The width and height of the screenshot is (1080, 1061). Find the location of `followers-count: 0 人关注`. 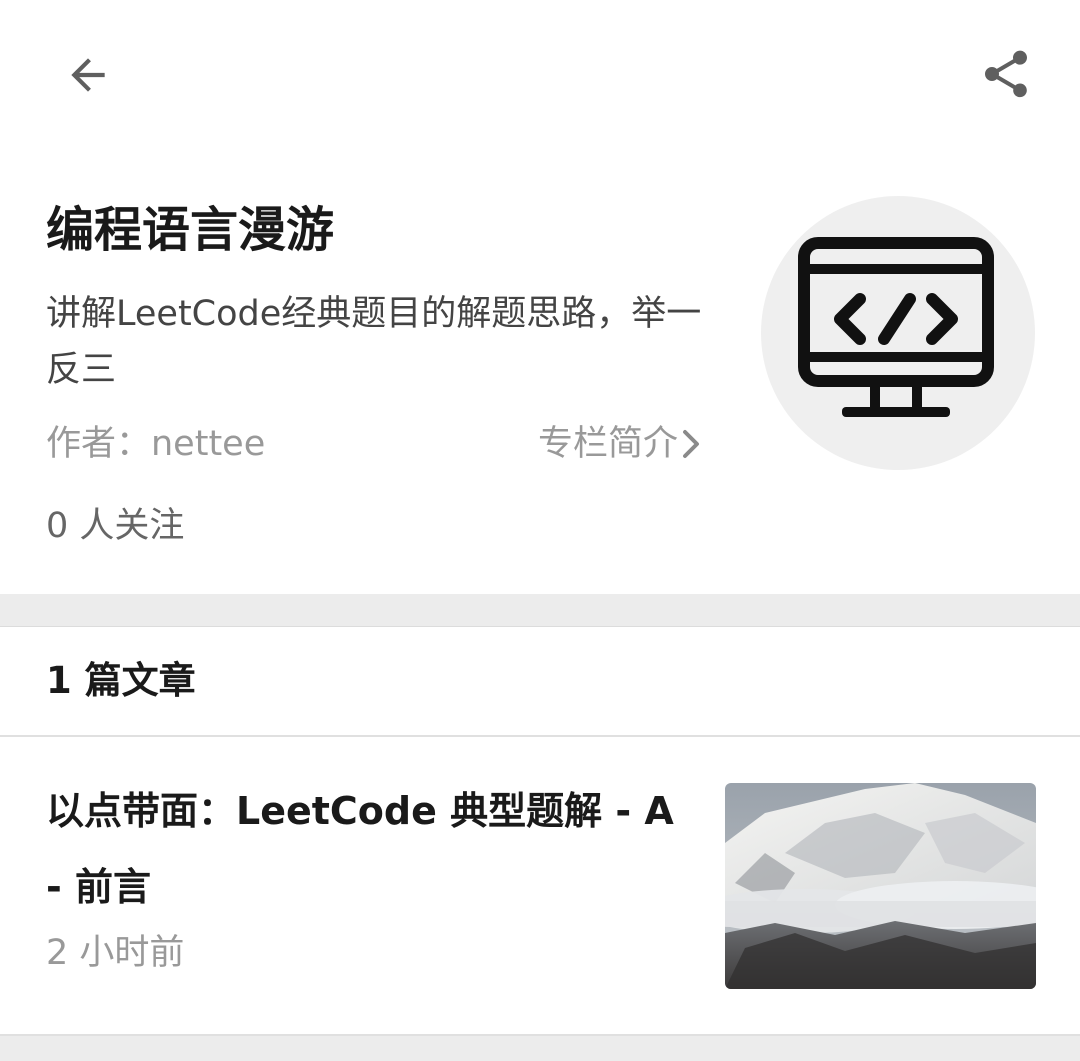

followers-count: 0 人关注 is located at coordinates (115, 526).